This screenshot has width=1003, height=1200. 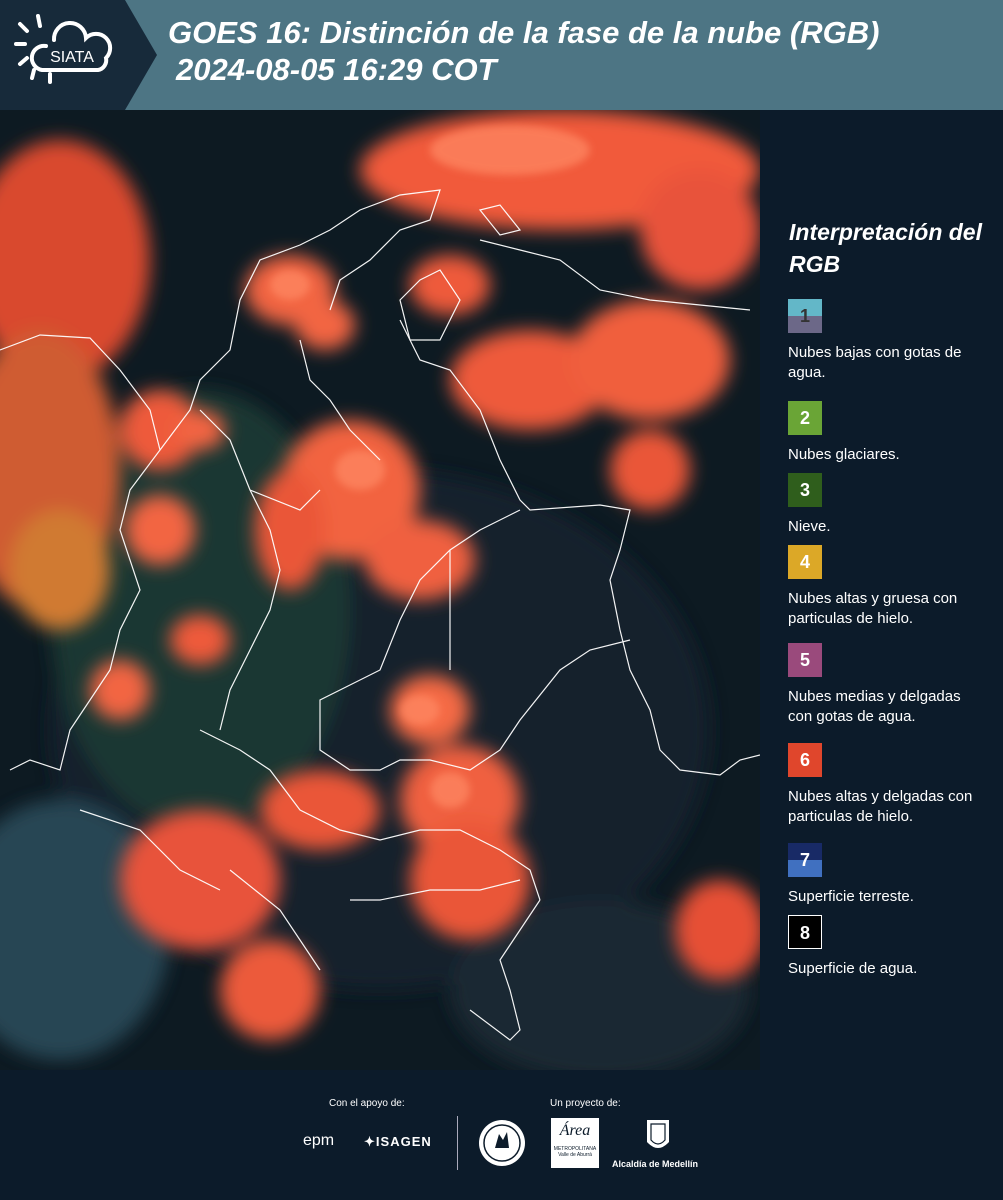 What do you see at coordinates (575, 1143) in the screenshot?
I see `area-metropolitana-logo: Área METROPOLITANA Valle de Aburrá` at bounding box center [575, 1143].